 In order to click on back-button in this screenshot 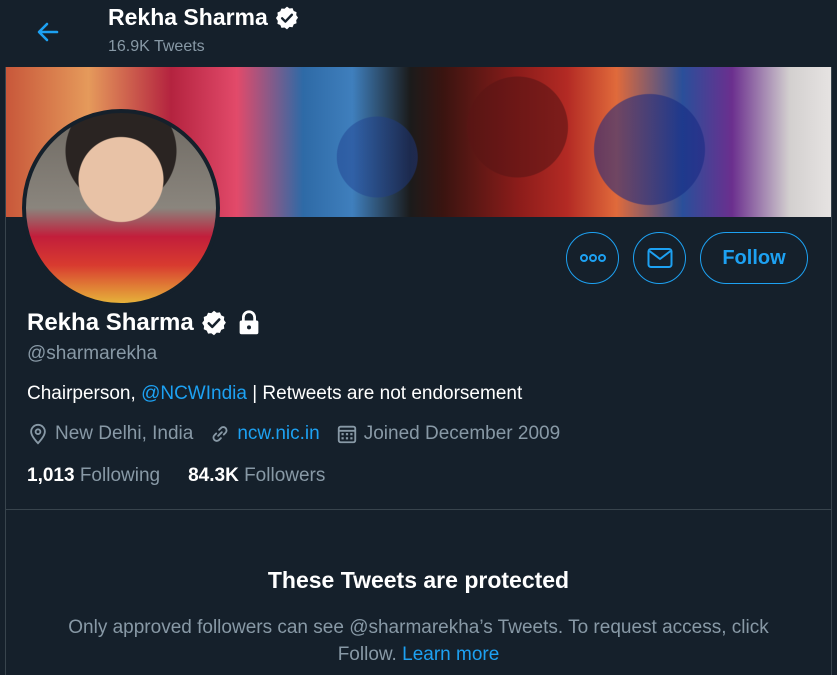, I will do `click(48, 32)`.